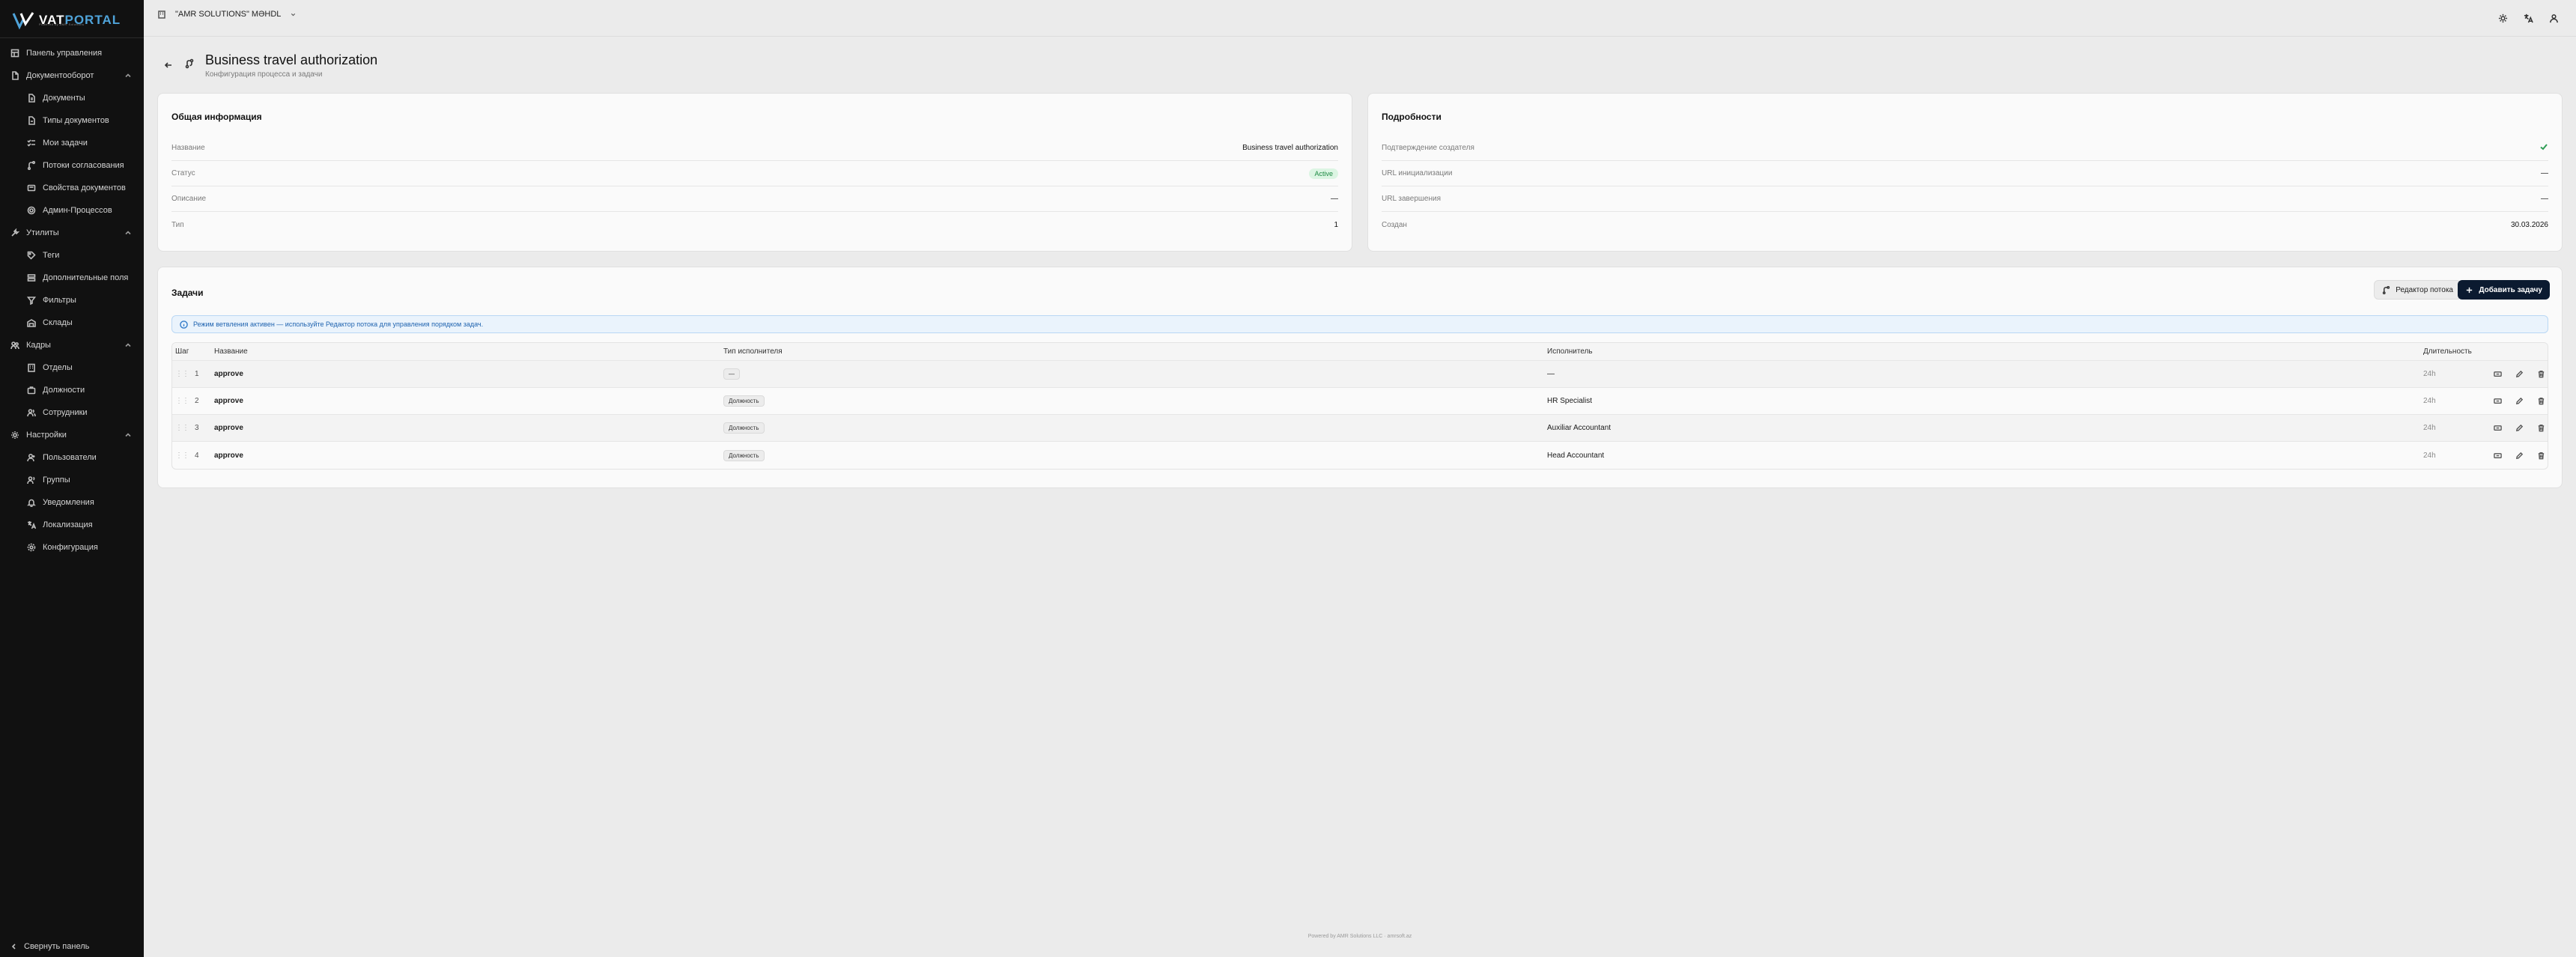  I want to click on sidebar-item-14-building: Отделы, so click(72, 368).